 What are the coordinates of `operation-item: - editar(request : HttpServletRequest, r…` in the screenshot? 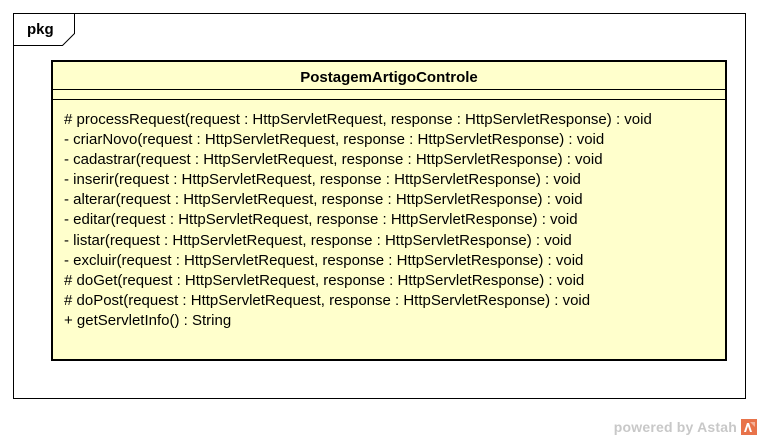 It's located at (321, 220).